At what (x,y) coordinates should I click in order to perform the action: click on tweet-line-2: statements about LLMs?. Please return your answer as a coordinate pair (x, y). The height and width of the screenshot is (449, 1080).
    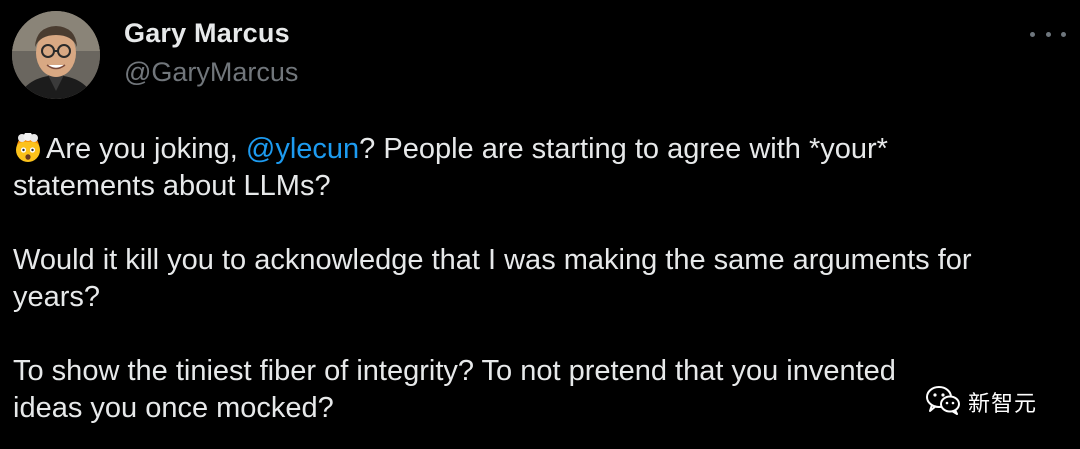
    Looking at the image, I should click on (172, 186).